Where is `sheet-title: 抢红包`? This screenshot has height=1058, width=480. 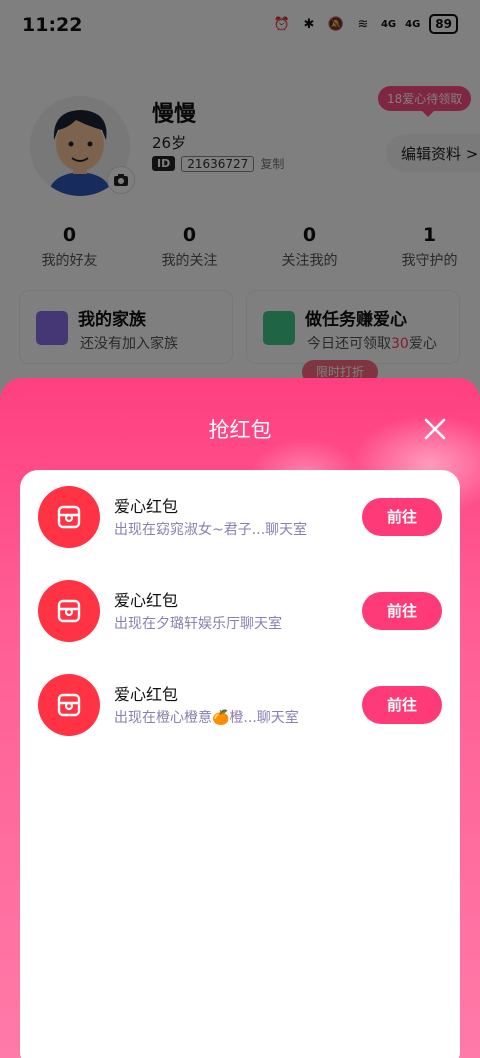 sheet-title: 抢红包 is located at coordinates (240, 430).